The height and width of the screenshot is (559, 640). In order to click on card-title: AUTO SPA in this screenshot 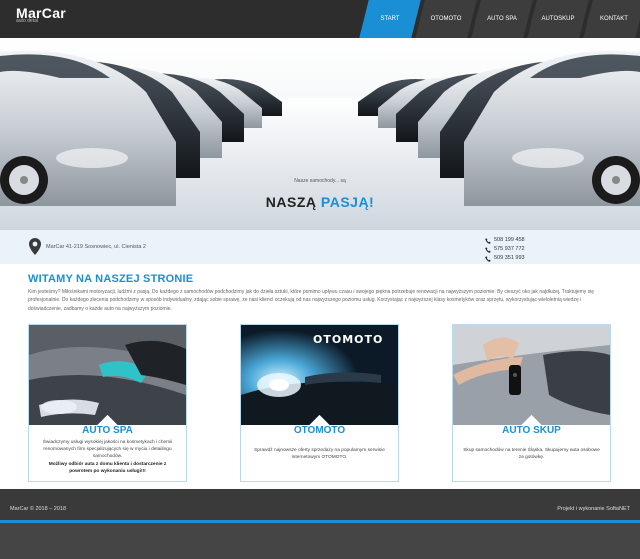, I will do `click(107, 430)`.